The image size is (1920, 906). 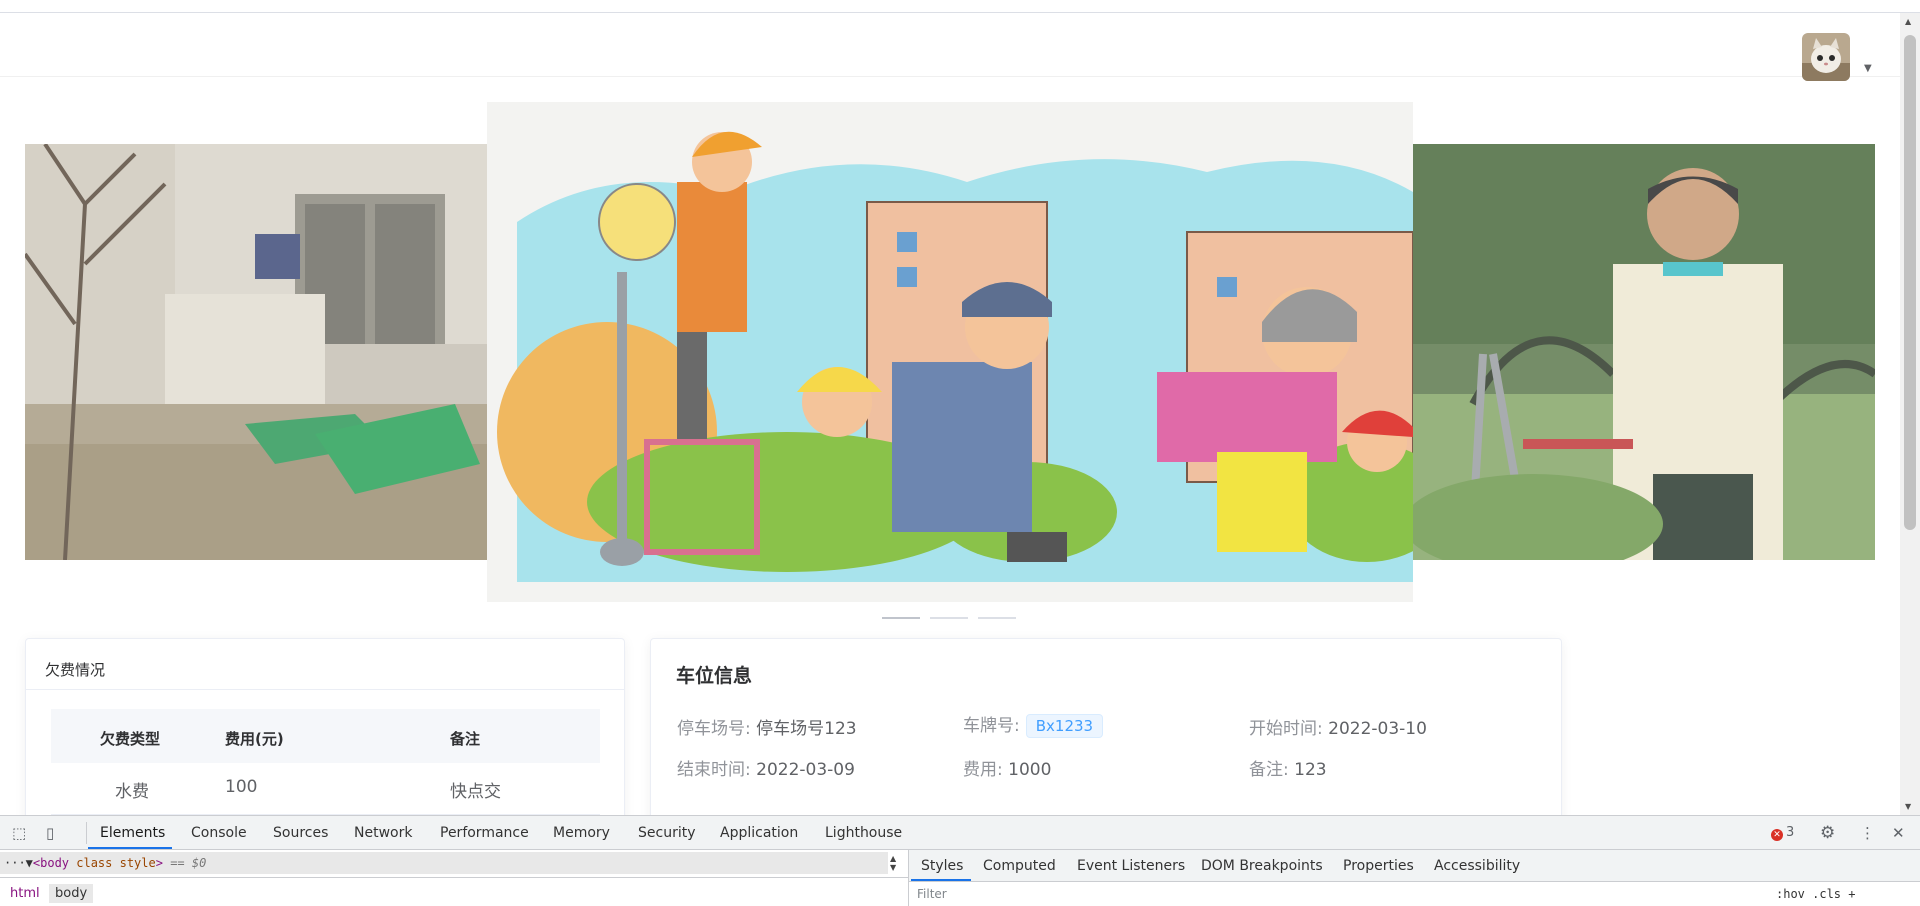 What do you see at coordinates (241, 787) in the screenshot?
I see `arrears-row-fee: 100` at bounding box center [241, 787].